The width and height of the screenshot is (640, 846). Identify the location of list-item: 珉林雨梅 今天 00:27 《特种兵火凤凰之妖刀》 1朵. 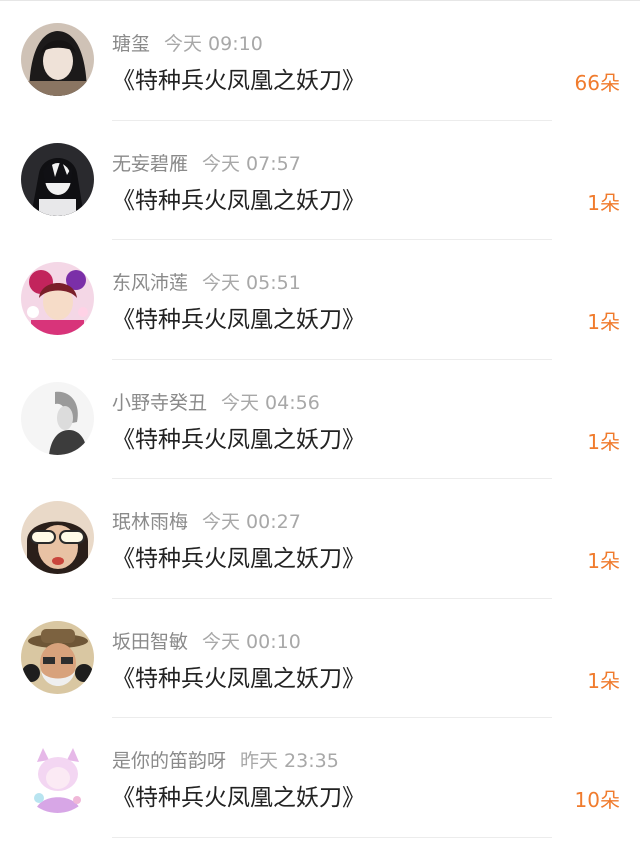
(320, 539).